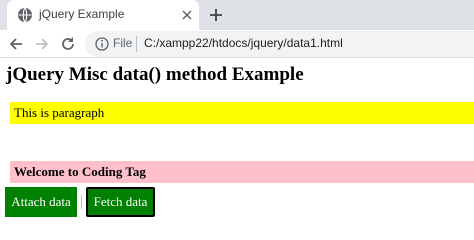 The width and height of the screenshot is (474, 240). I want to click on address-bar: File C:/xampp22/htdocs/jquery/data1.html, so click(279, 44).